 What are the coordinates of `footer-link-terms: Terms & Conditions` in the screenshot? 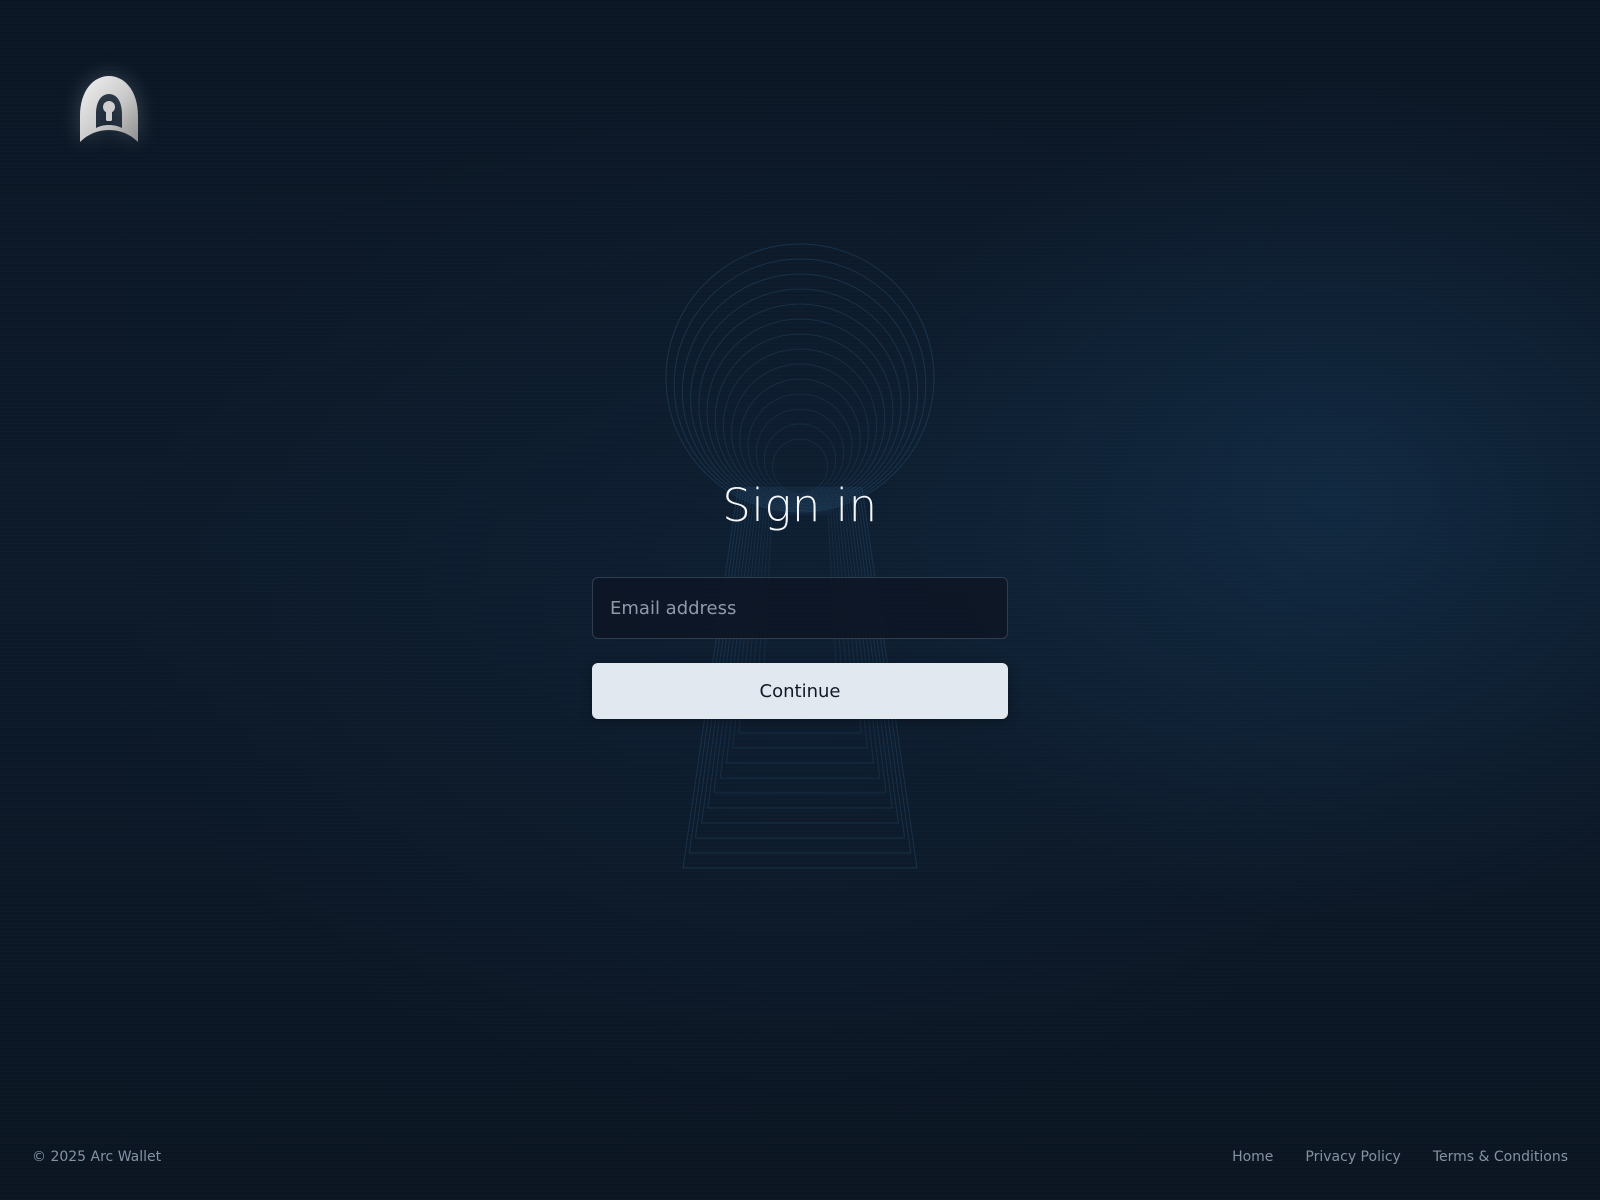 It's located at (1500, 1157).